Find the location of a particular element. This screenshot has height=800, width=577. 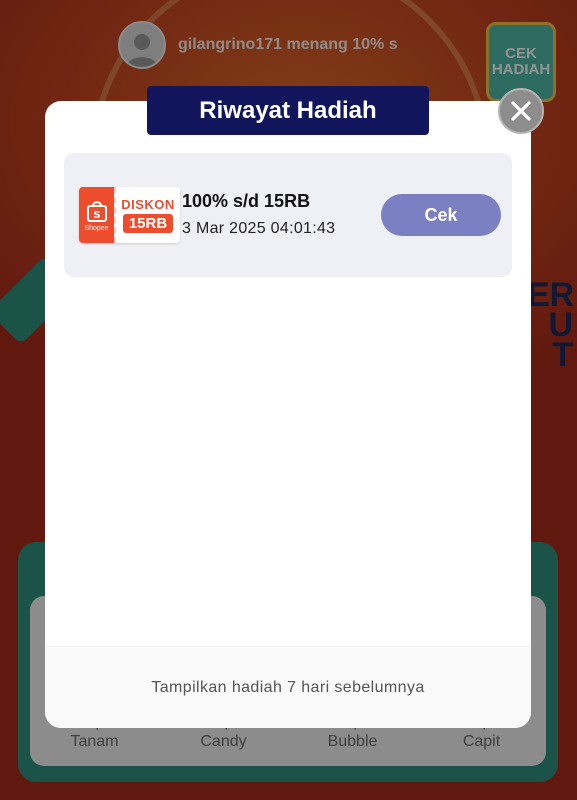

voucher-line2: 15RB is located at coordinates (148, 223).